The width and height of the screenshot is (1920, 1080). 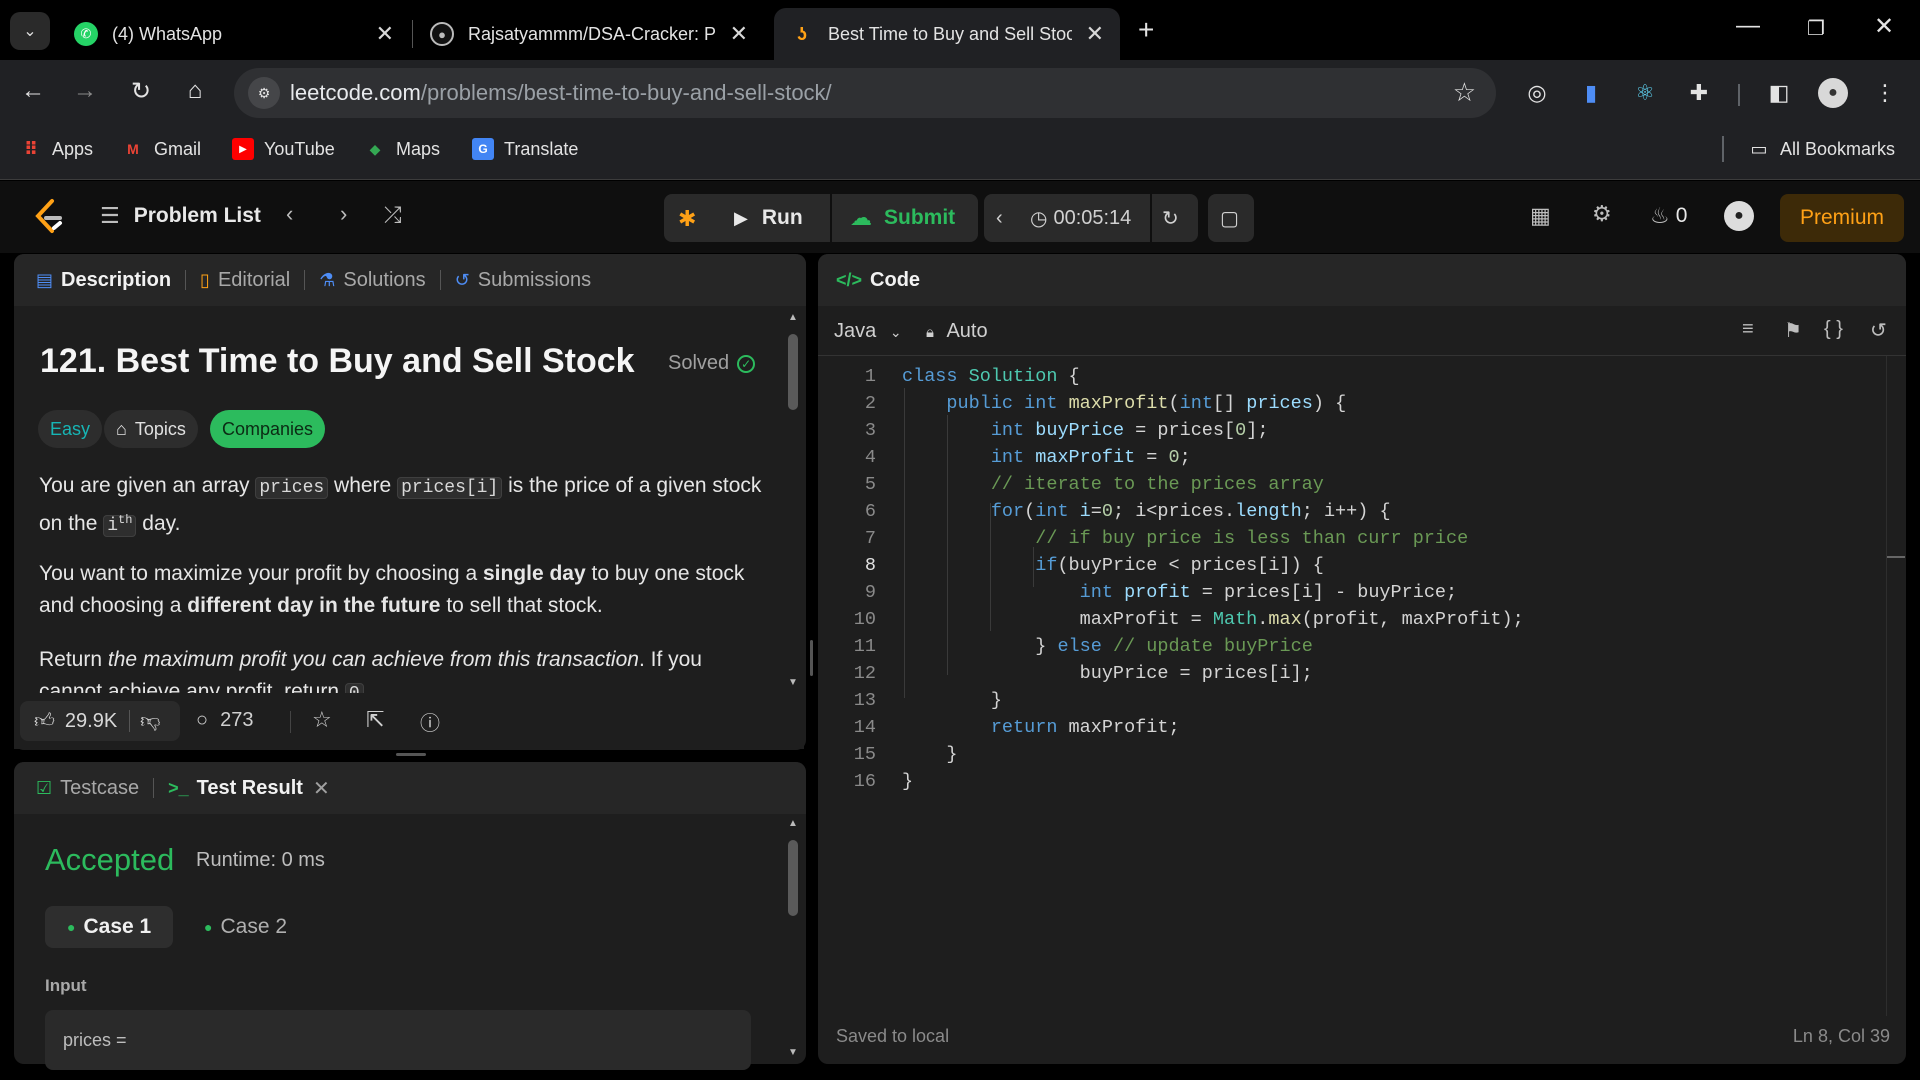 What do you see at coordinates (1080, 218) in the screenshot?
I see `timer: ◷ 00:05:14` at bounding box center [1080, 218].